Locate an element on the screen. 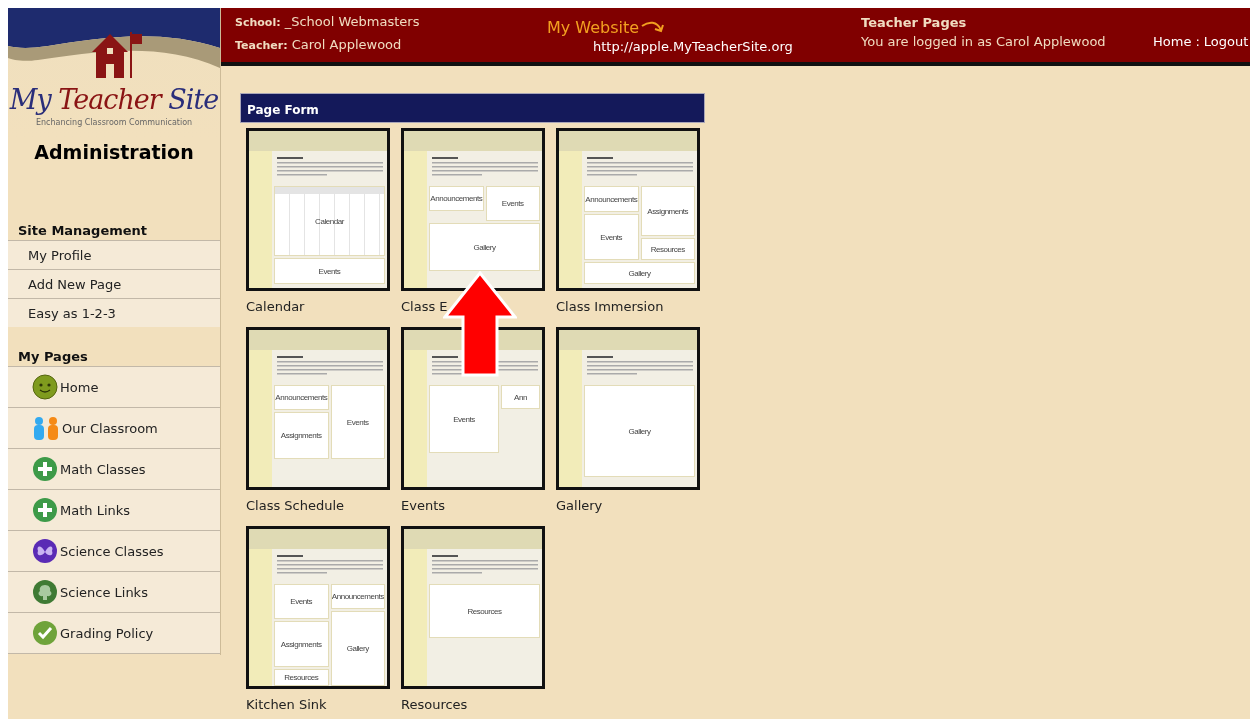  section-heading: Site Management is located at coordinates (83, 231).